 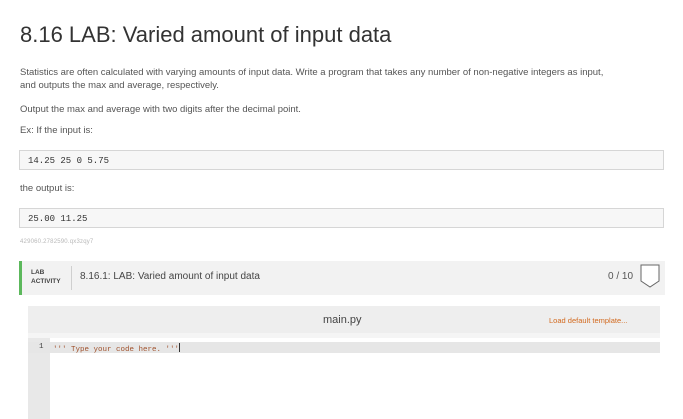 What do you see at coordinates (206, 34) in the screenshot?
I see `page-title: 8.16 LAB: Varied amount of input data` at bounding box center [206, 34].